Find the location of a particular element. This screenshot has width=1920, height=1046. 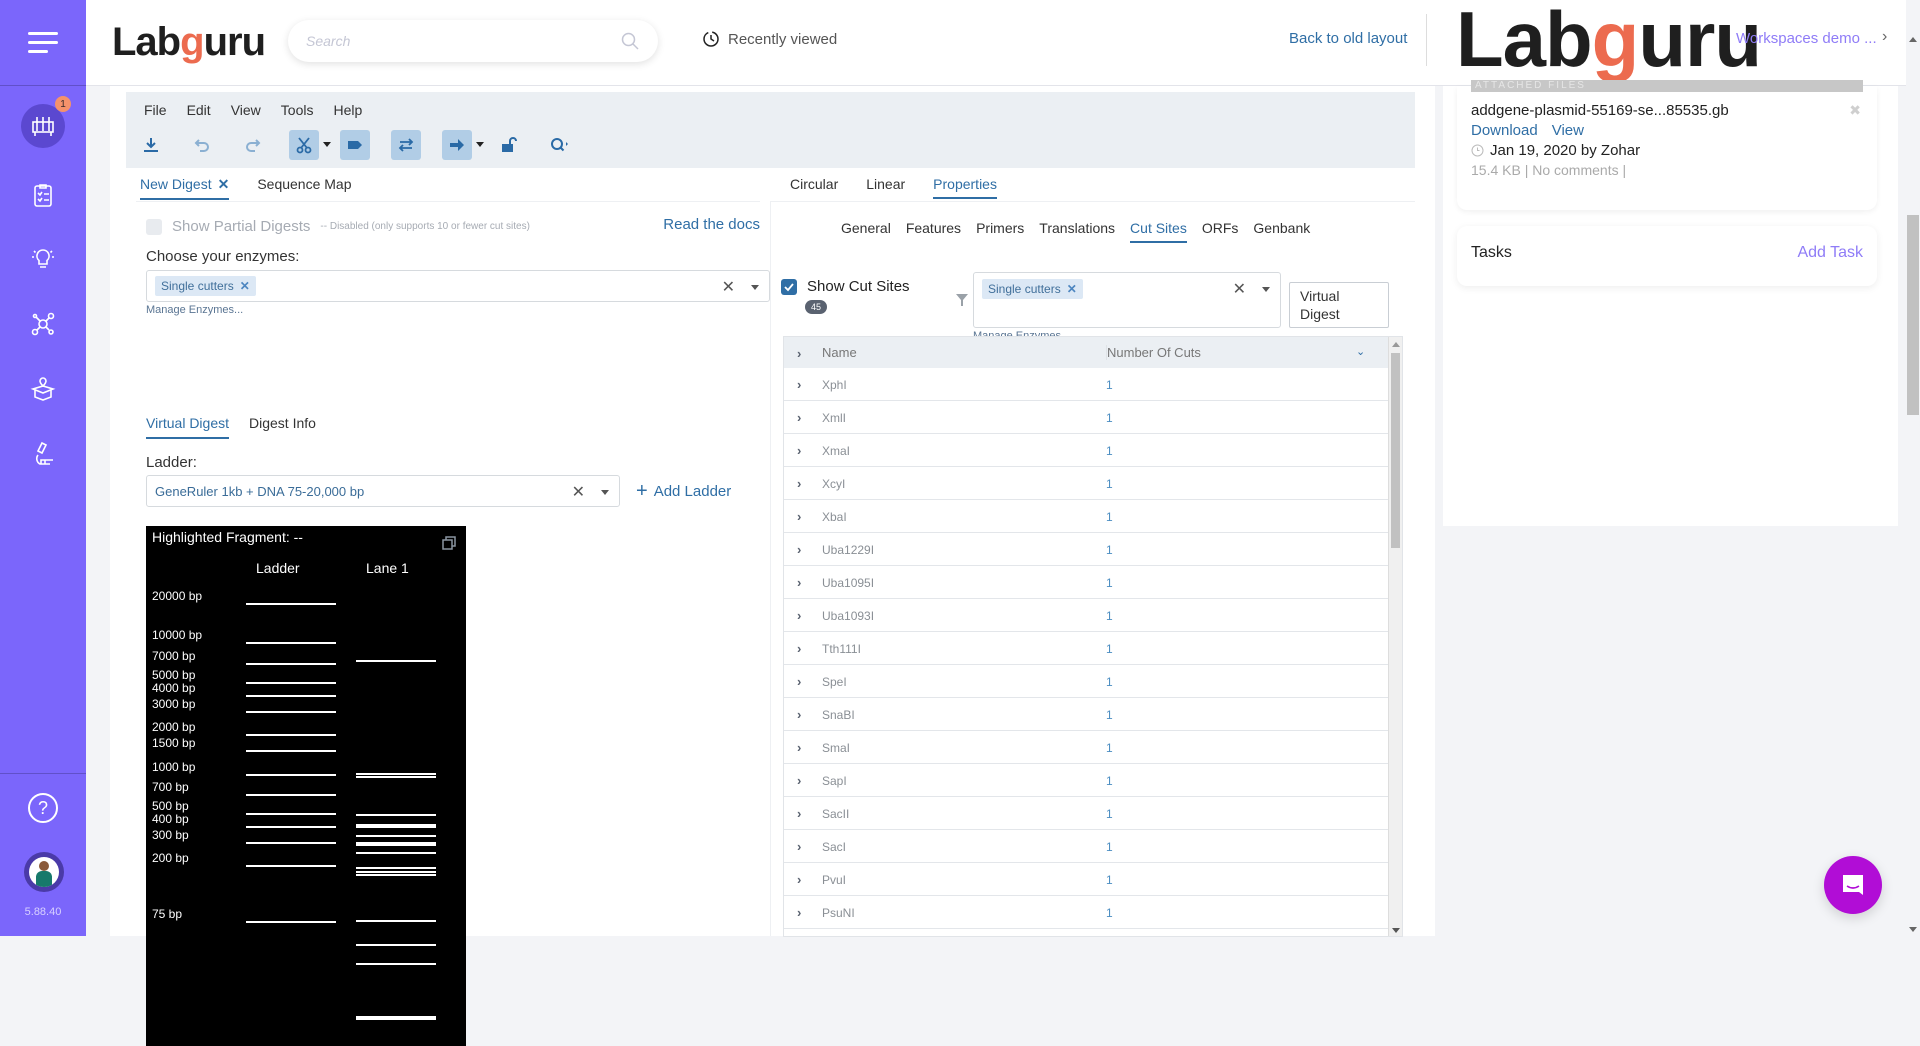

table-row: › SacII 1 is located at coordinates (1086, 813).